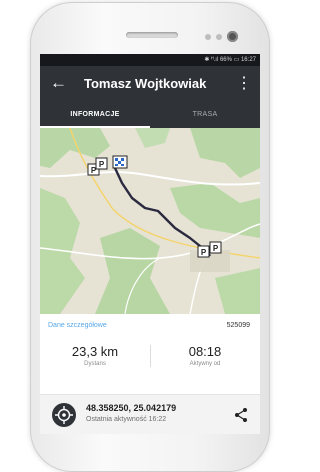 The width and height of the screenshot is (320, 472). I want to click on light-sensor, so click(219, 37).